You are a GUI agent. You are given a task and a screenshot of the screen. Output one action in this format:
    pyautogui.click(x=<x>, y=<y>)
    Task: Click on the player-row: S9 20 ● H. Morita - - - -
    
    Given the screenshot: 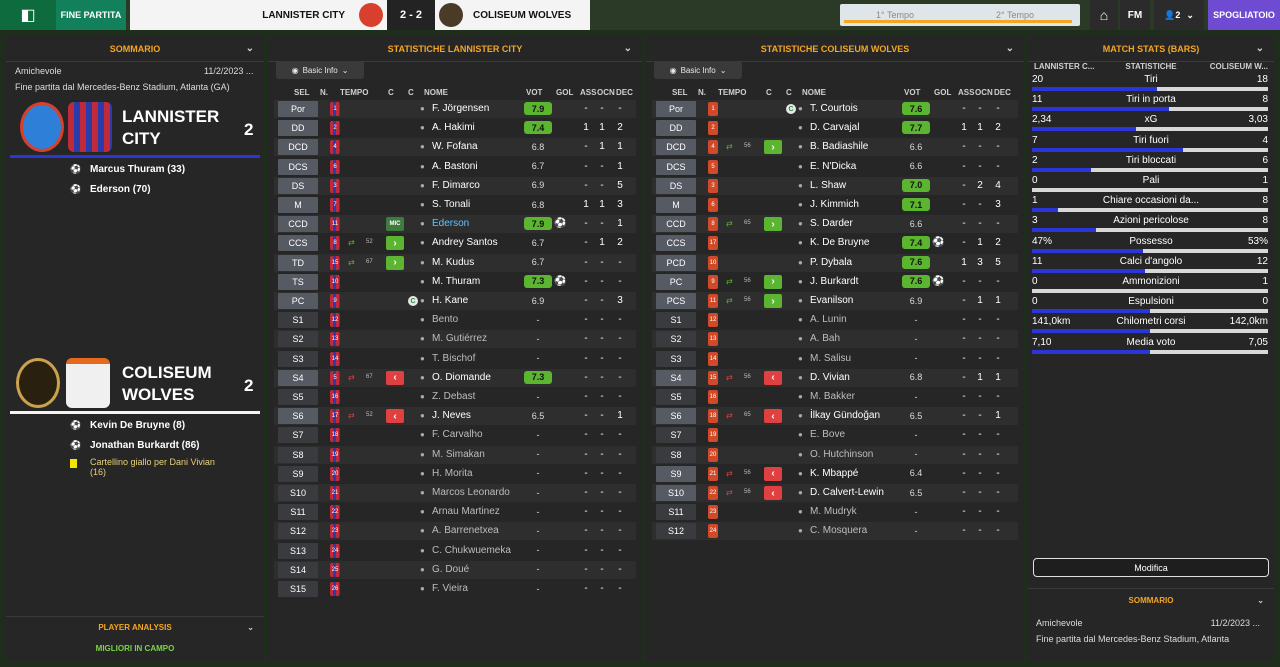 What is the action you would take?
    pyautogui.click(x=455, y=474)
    